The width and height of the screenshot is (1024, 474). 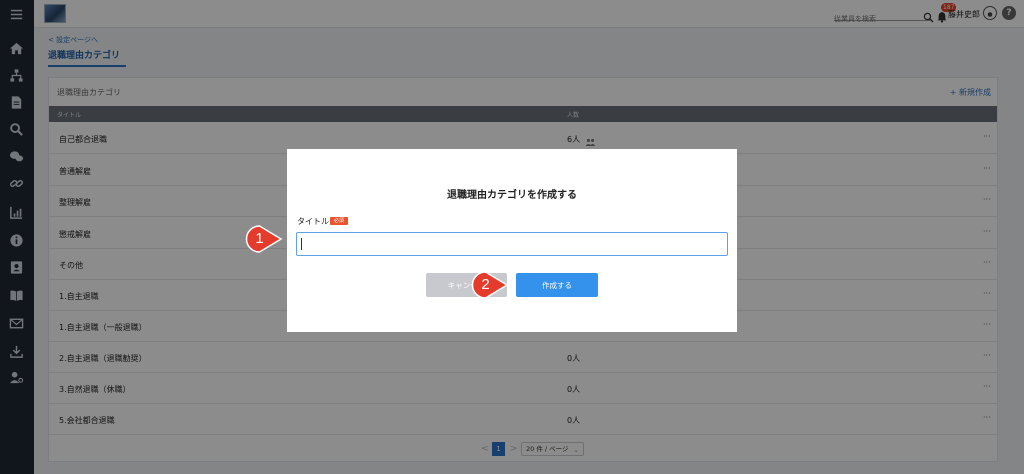 I want to click on title-input, so click(x=512, y=244).